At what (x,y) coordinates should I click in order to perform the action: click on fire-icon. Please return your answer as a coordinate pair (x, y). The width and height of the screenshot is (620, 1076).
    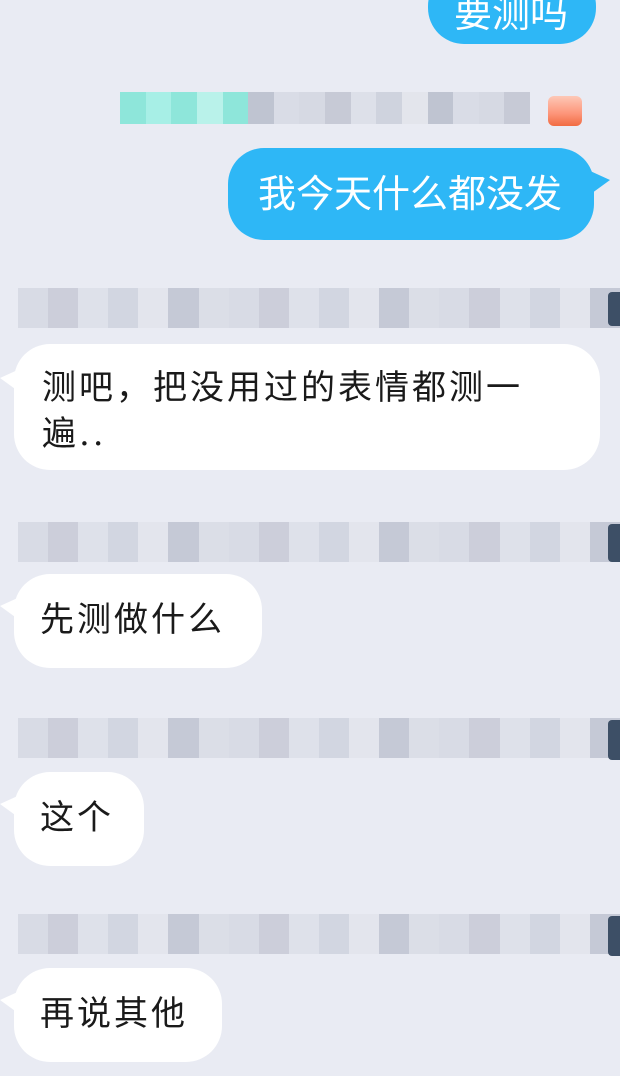
    Looking at the image, I should click on (565, 111).